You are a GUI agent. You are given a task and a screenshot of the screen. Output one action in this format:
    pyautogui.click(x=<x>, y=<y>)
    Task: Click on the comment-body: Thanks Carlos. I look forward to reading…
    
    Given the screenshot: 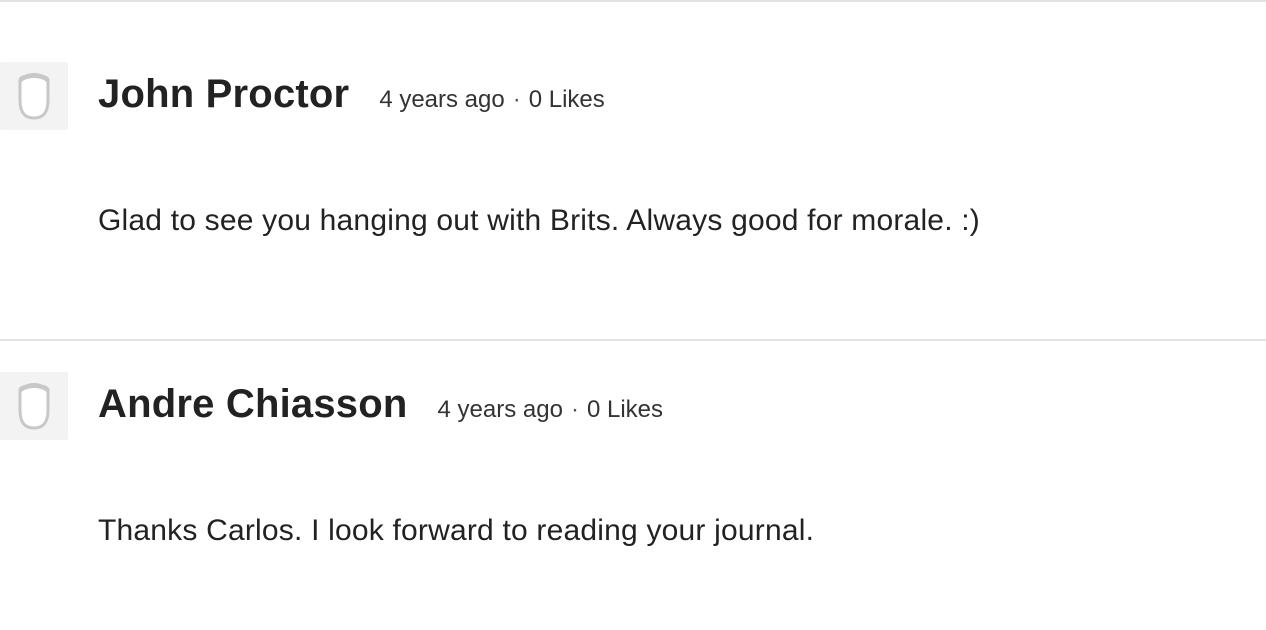 What is the action you would take?
    pyautogui.click(x=456, y=530)
    